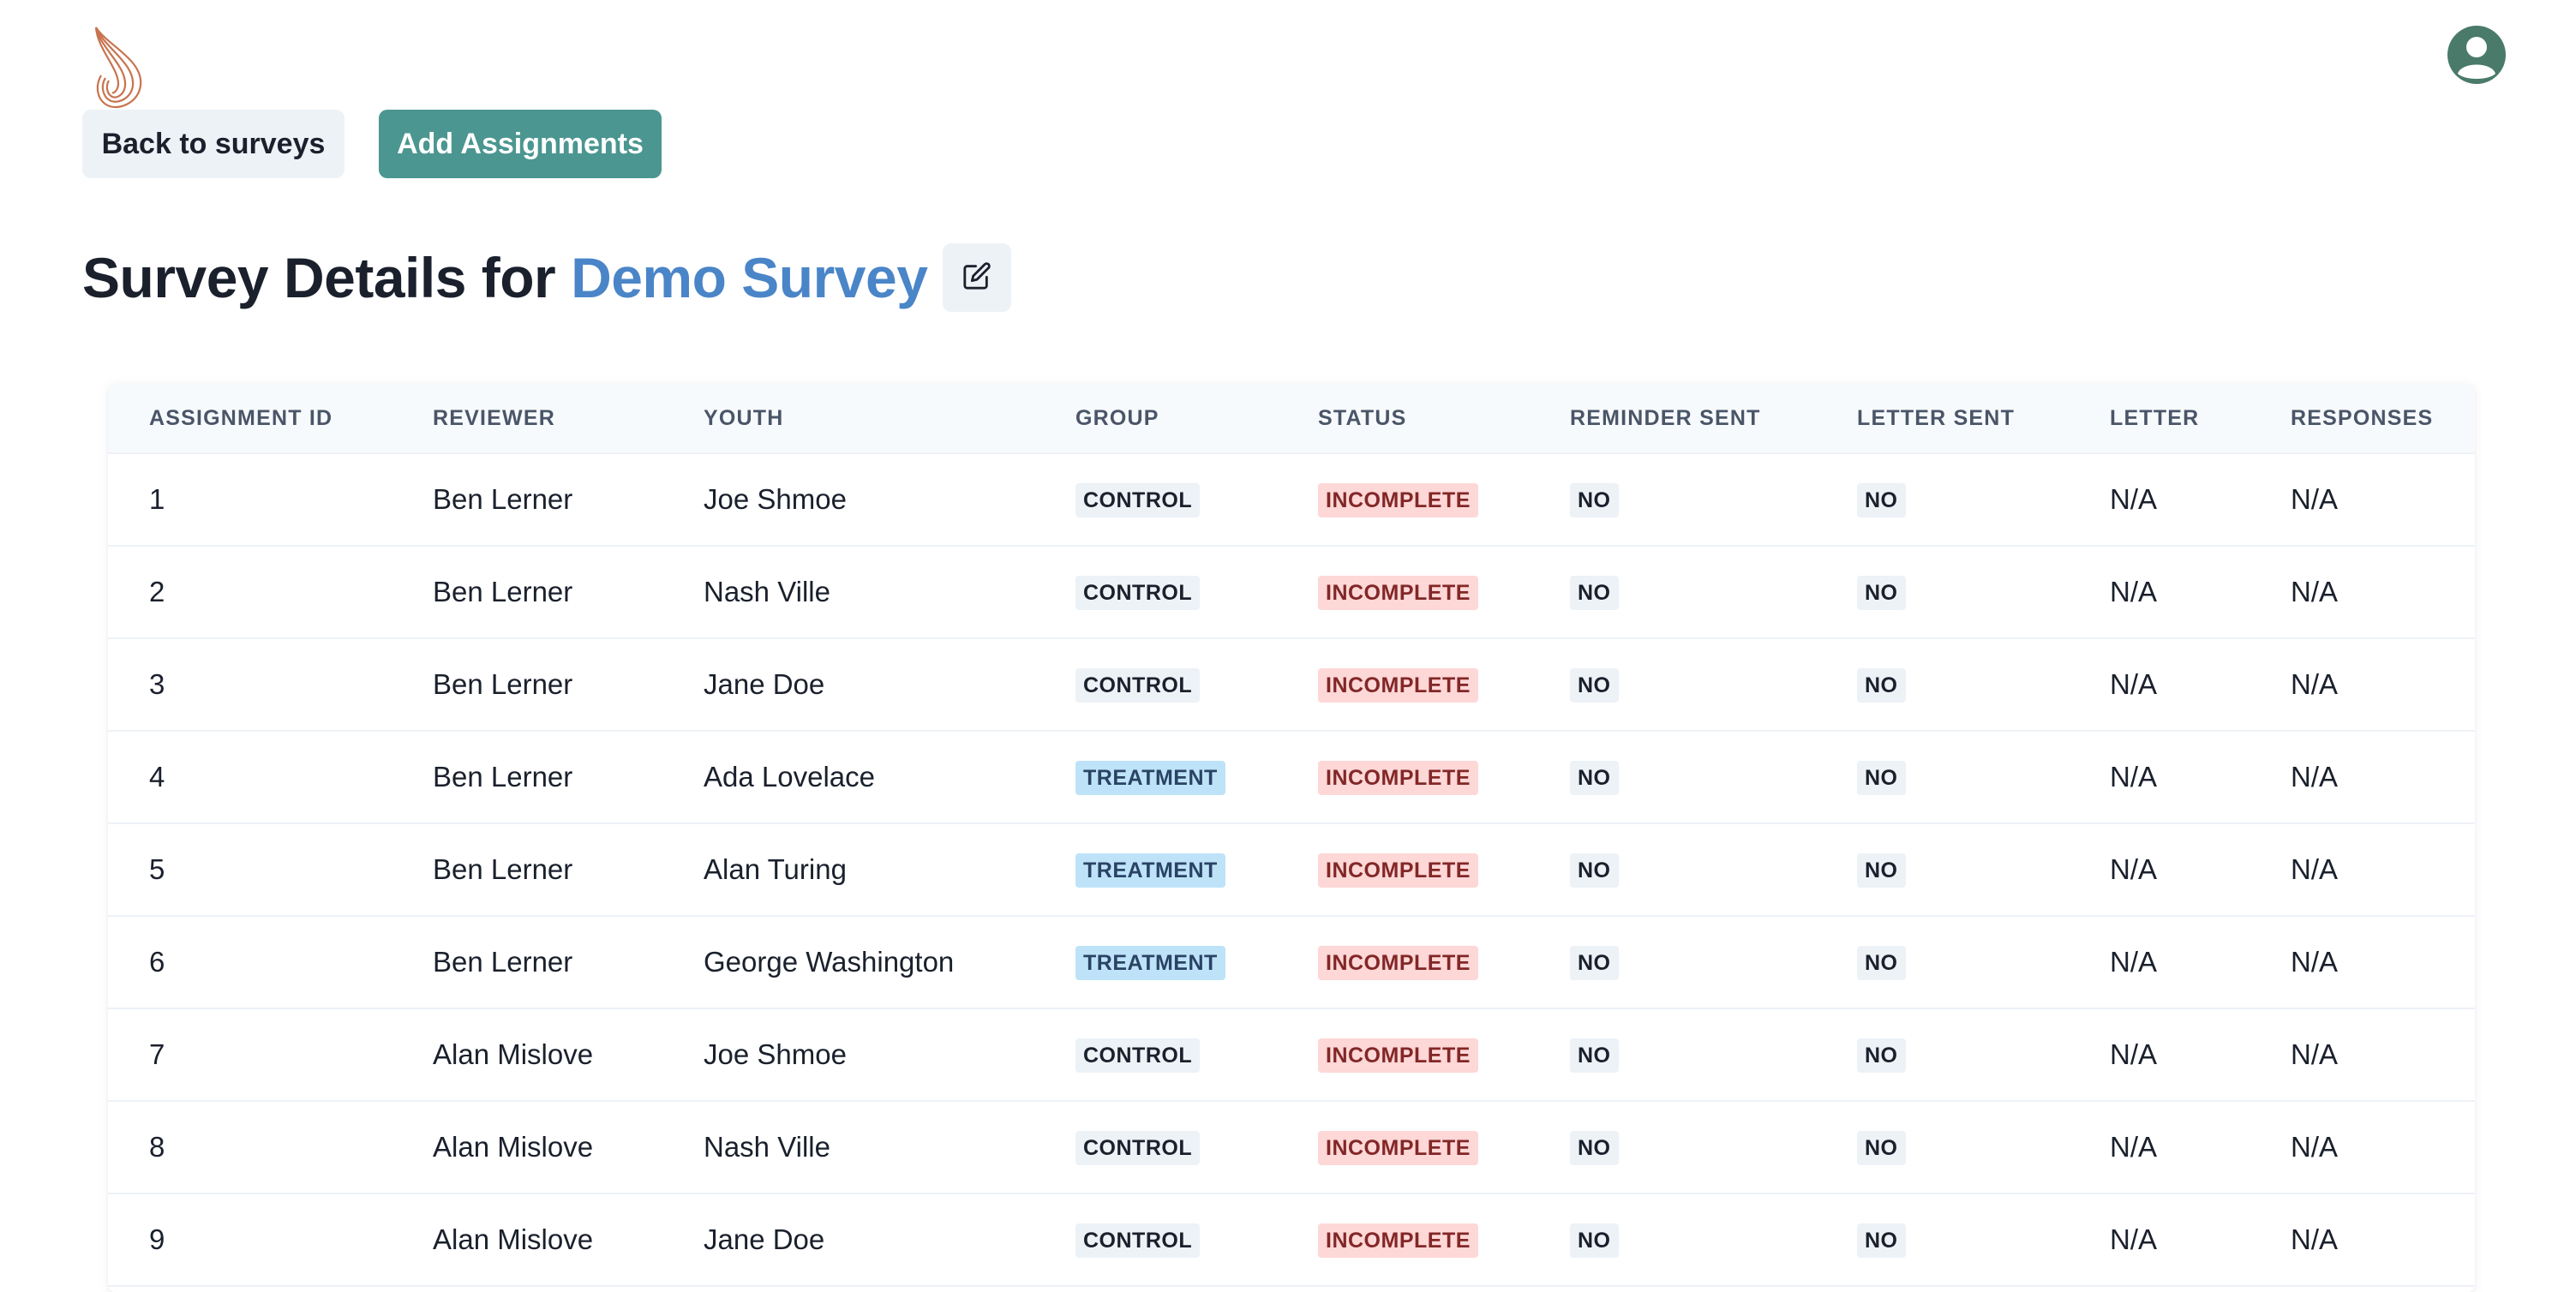 This screenshot has height=1292, width=2576. What do you see at coordinates (1942, 419) in the screenshot?
I see `header-letter-sent: LETTER SENT` at bounding box center [1942, 419].